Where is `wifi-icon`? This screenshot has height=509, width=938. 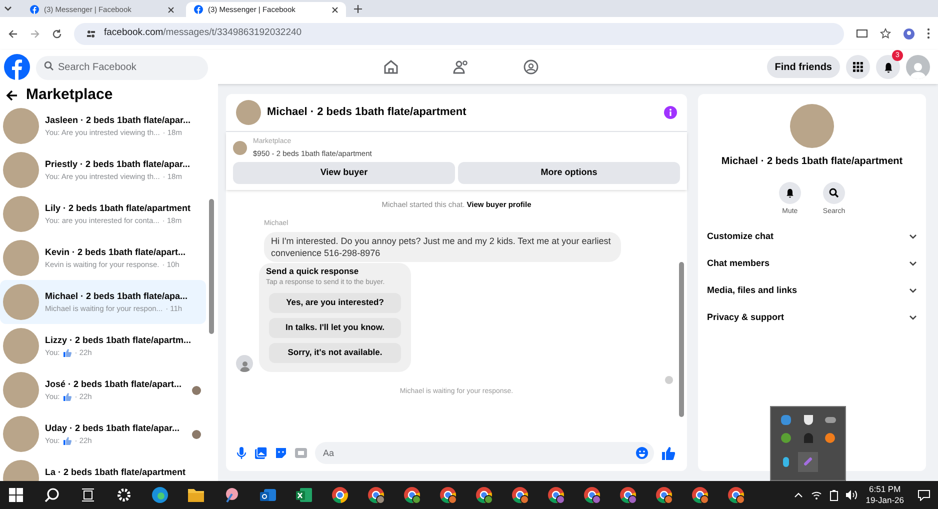 wifi-icon is located at coordinates (816, 495).